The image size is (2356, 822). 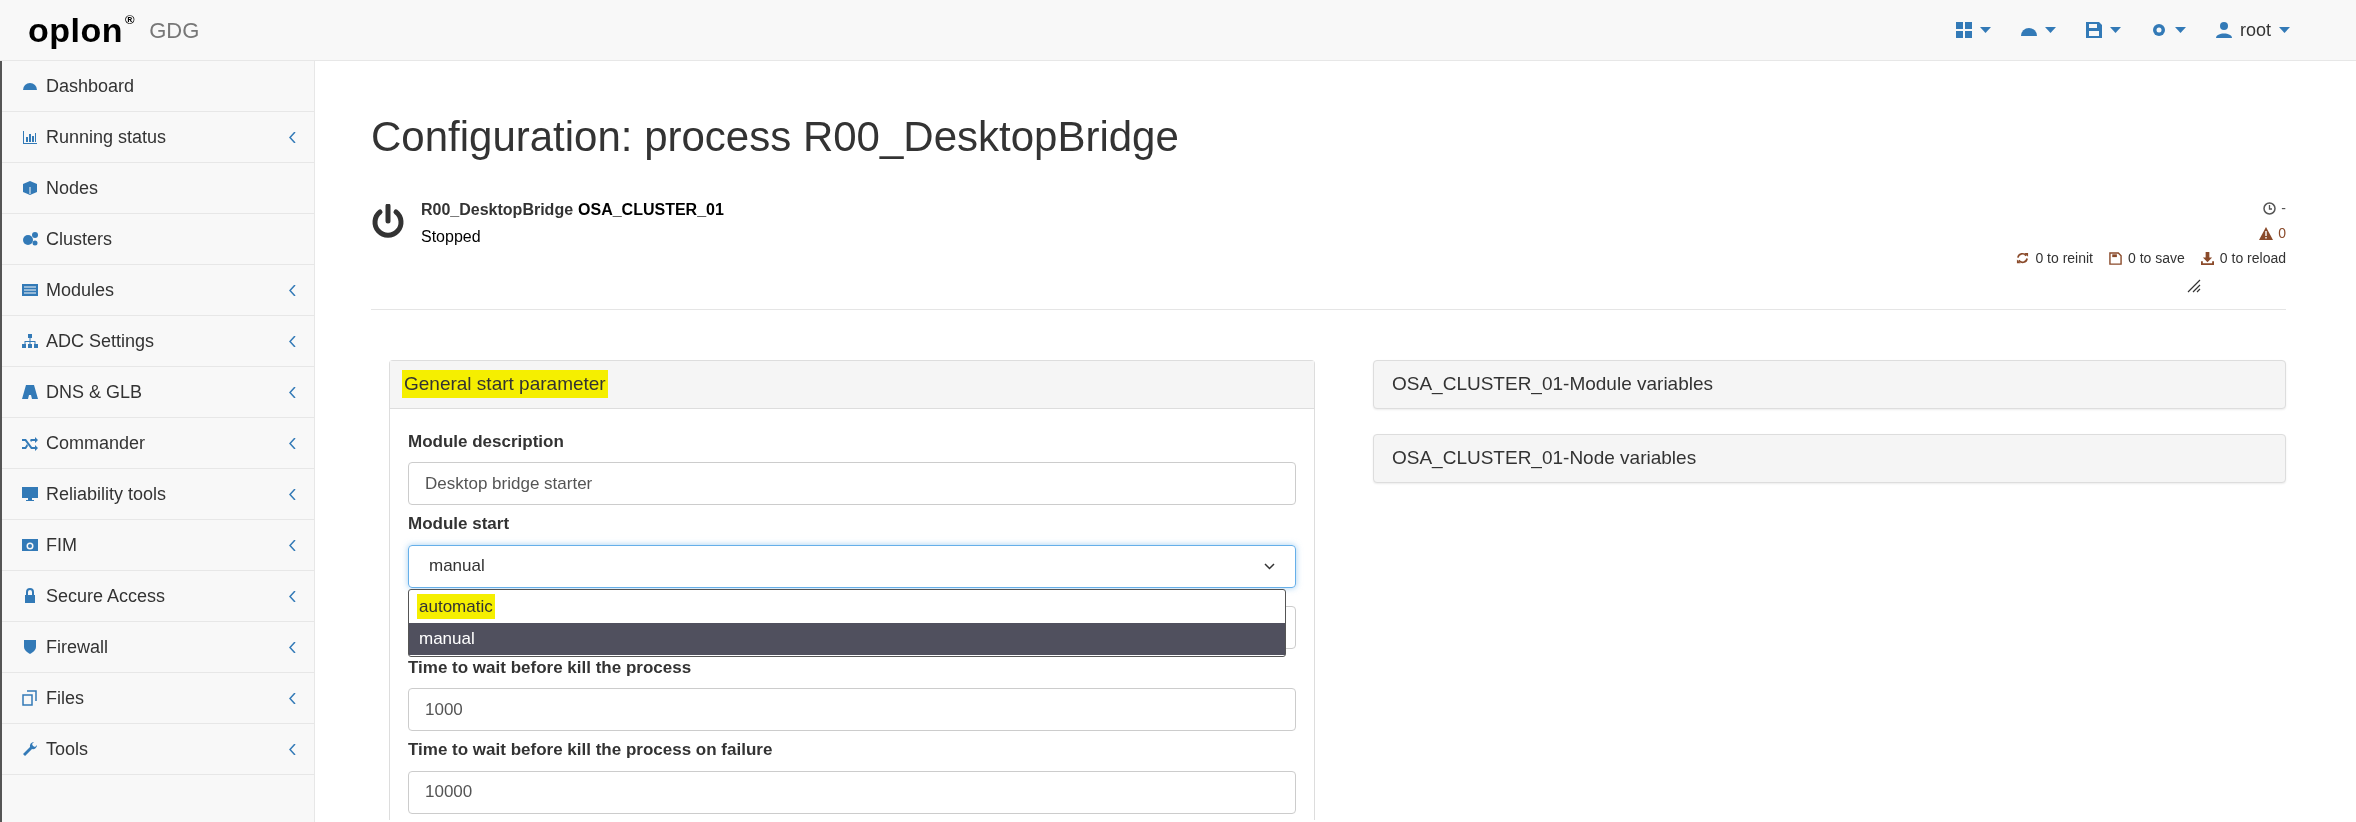 I want to click on field-label: Module description, so click(x=486, y=441).